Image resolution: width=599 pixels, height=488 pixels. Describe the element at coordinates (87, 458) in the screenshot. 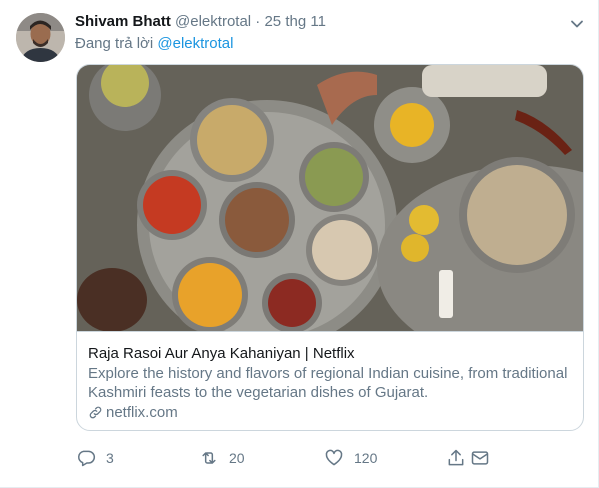

I see `reply-icon` at that location.